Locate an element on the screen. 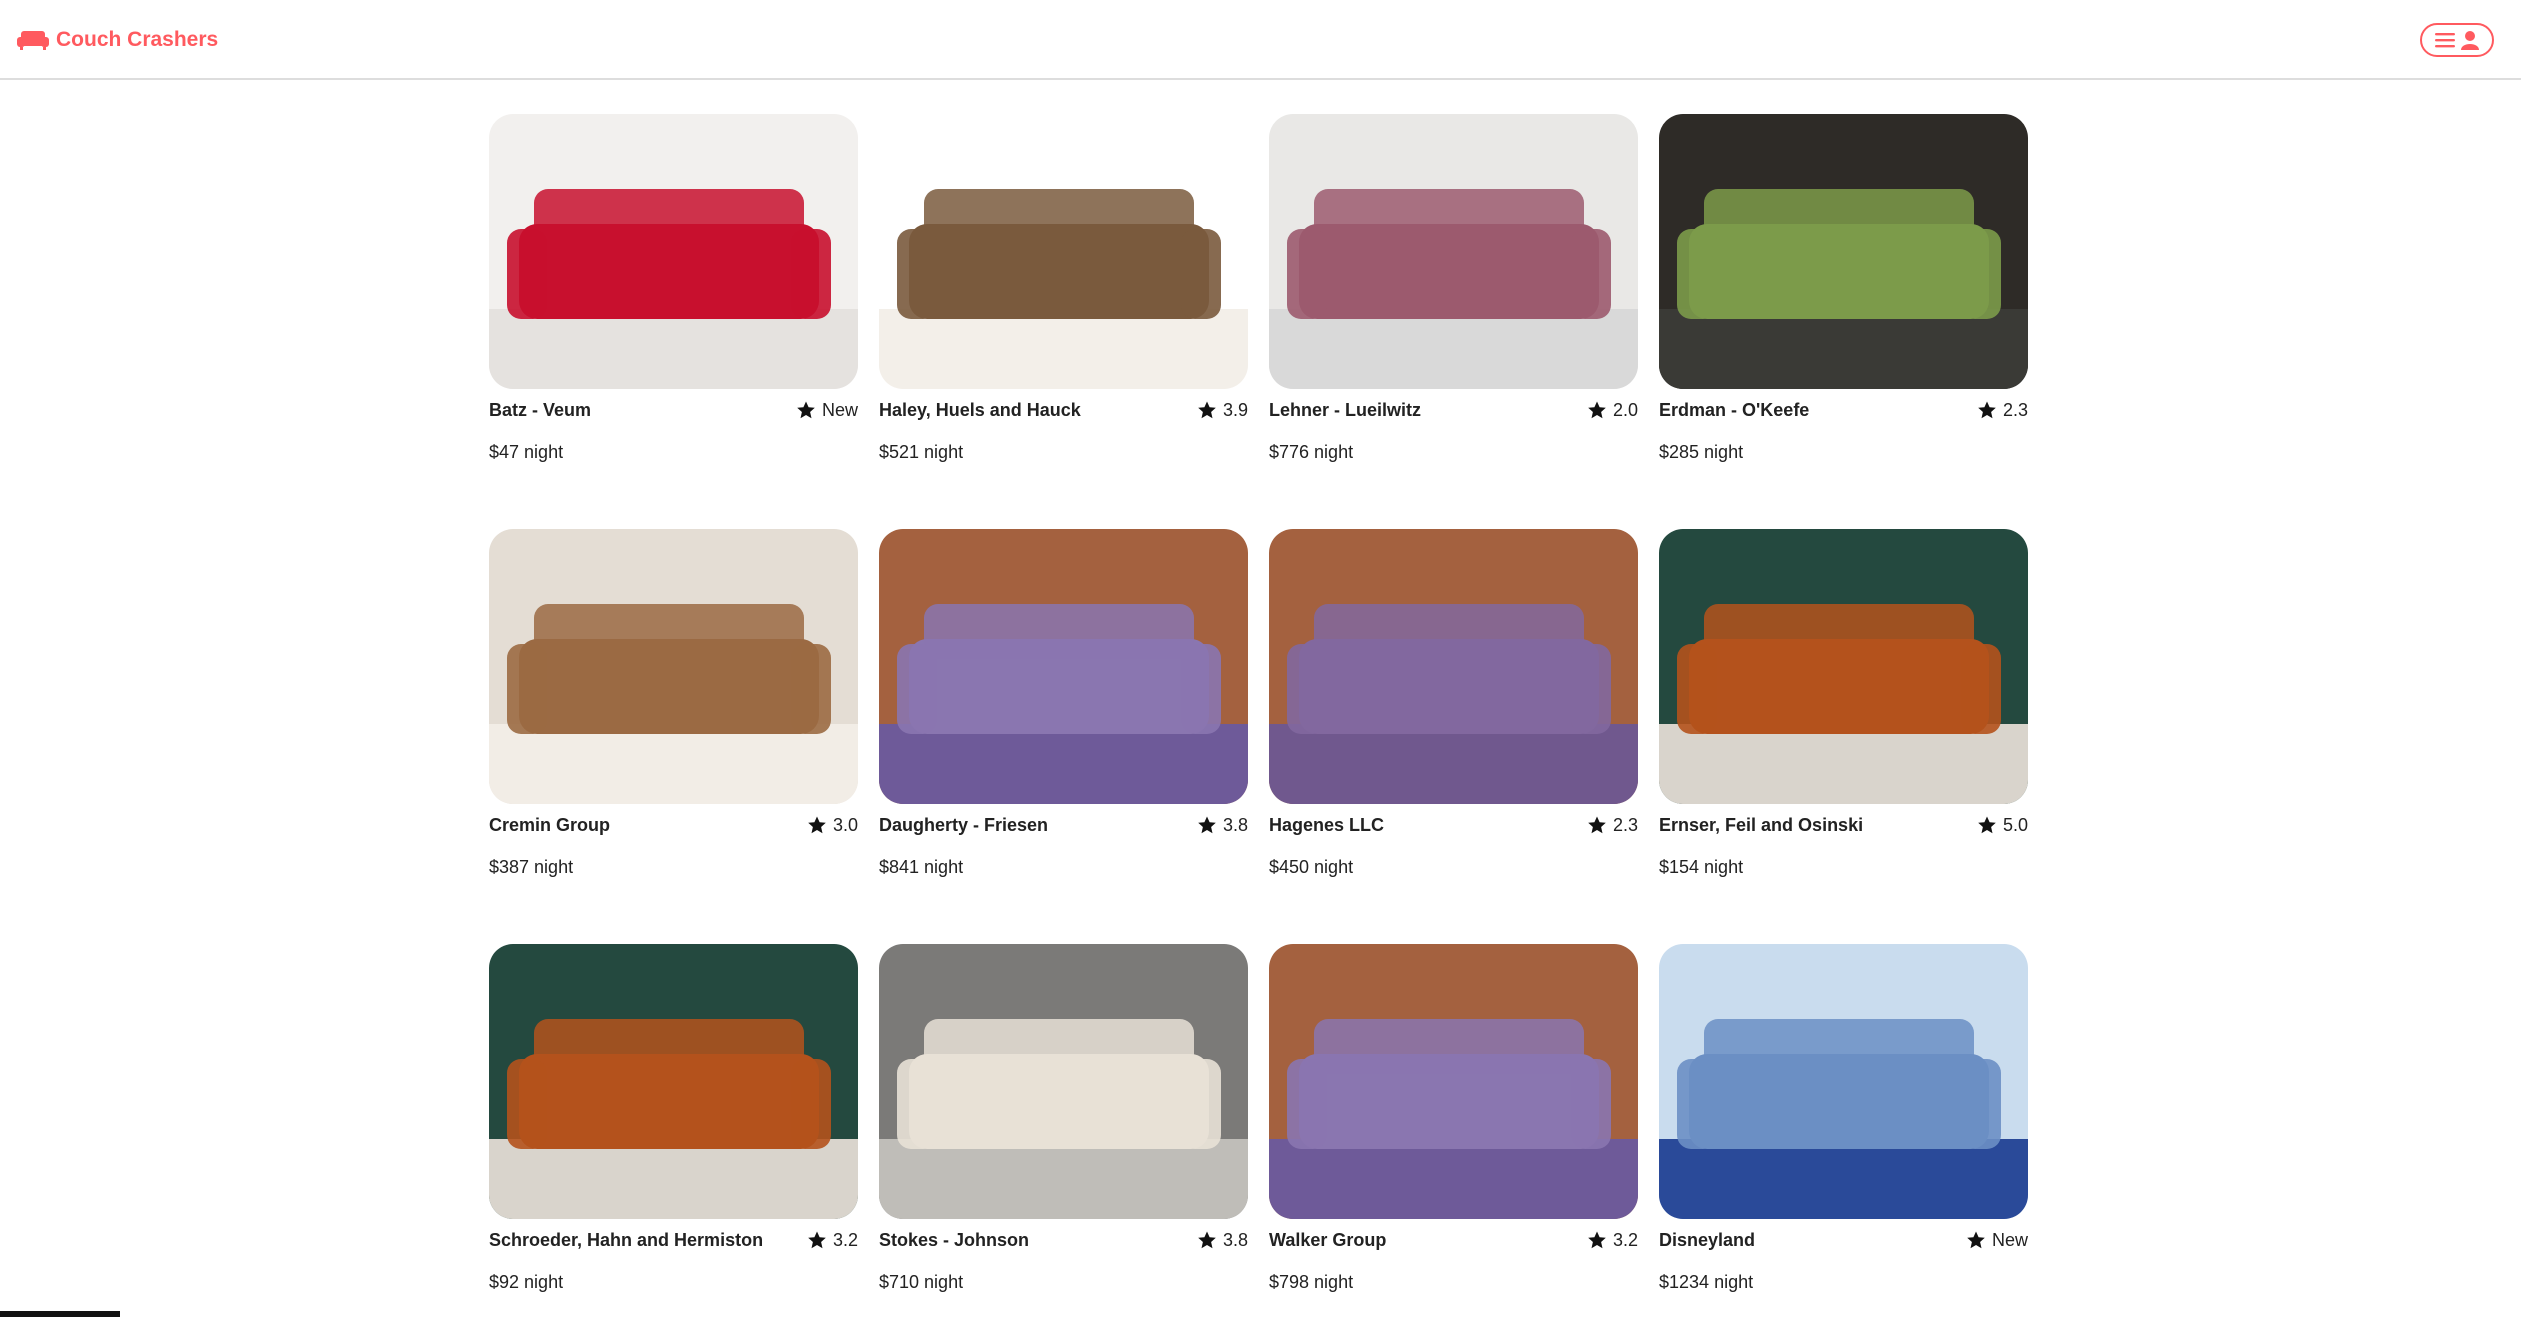 This screenshot has height=1317, width=2521. listing-price: $1234 night is located at coordinates (1706, 1282).